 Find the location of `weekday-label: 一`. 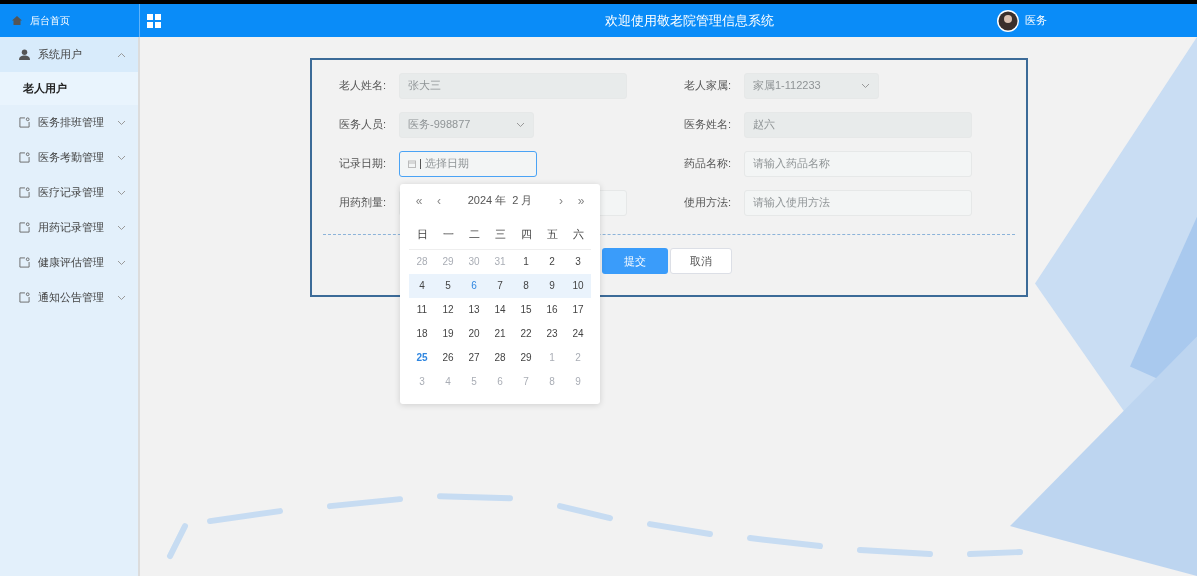

weekday-label: 一 is located at coordinates (448, 234).